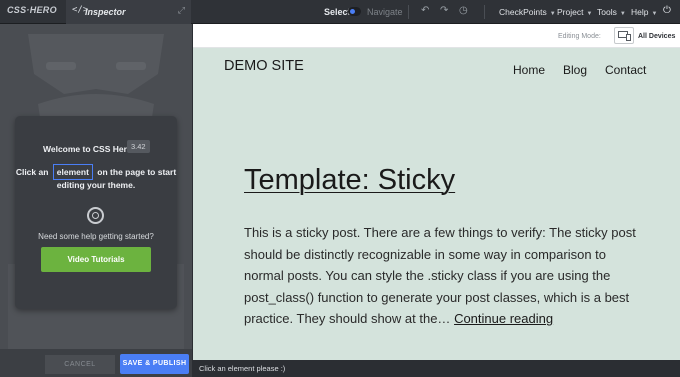 The height and width of the screenshot is (377, 680). I want to click on redo-icon: ↷, so click(444, 10).